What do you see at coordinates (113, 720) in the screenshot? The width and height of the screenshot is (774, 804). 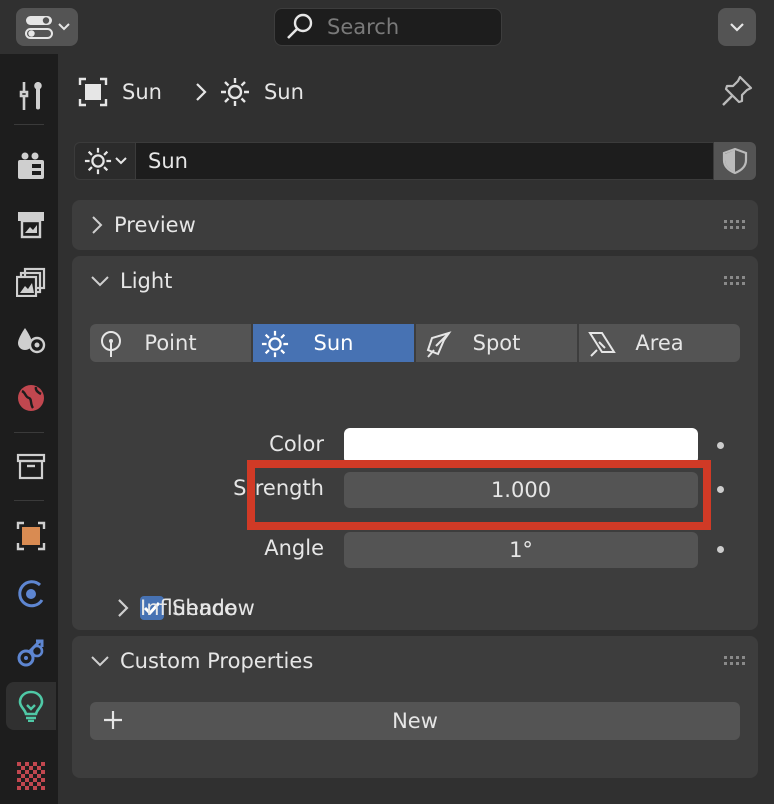 I see `plus-icon` at bounding box center [113, 720].